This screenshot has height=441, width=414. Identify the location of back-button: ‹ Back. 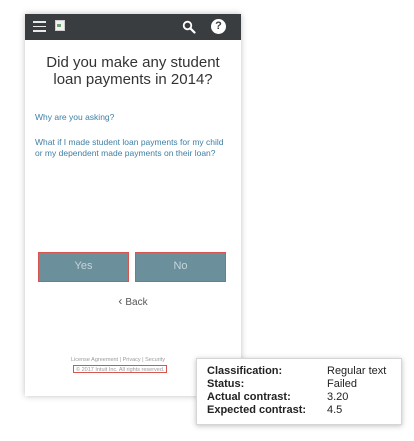
(133, 301).